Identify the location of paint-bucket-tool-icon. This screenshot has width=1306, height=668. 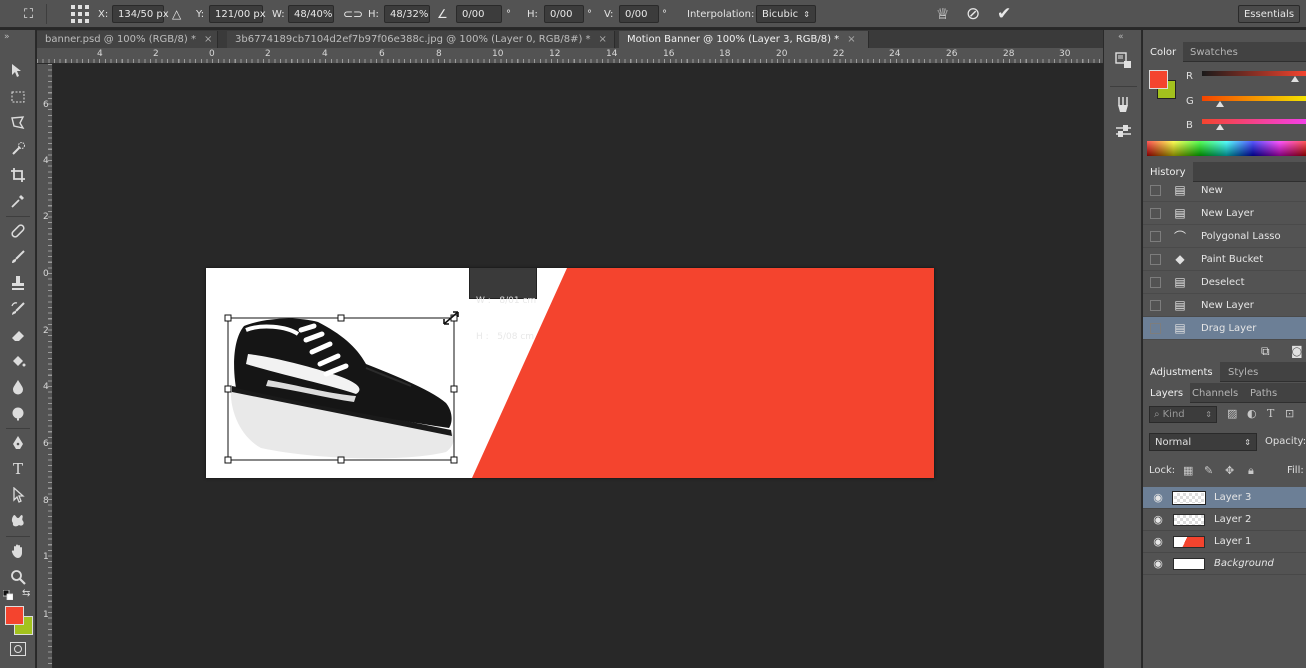
(18, 361).